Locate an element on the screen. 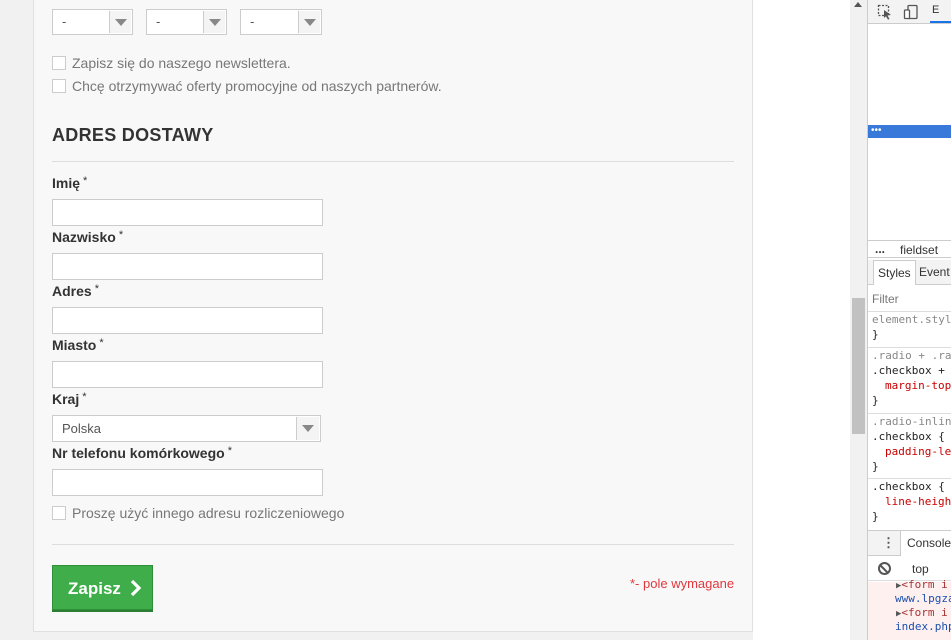 The height and width of the screenshot is (640, 951). tab-elements: E is located at coordinates (935, 10).